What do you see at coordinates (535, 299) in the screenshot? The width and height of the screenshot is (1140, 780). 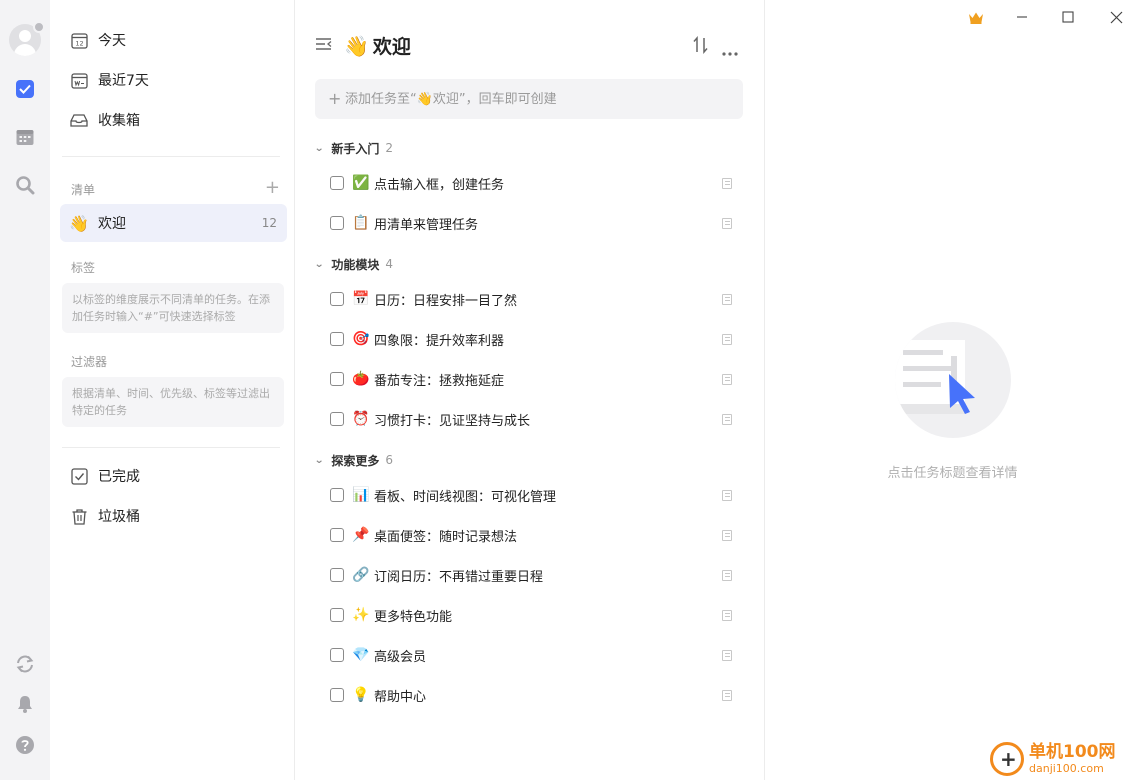 I see `task-row: 📅 日历：日程安排一目了然` at bounding box center [535, 299].